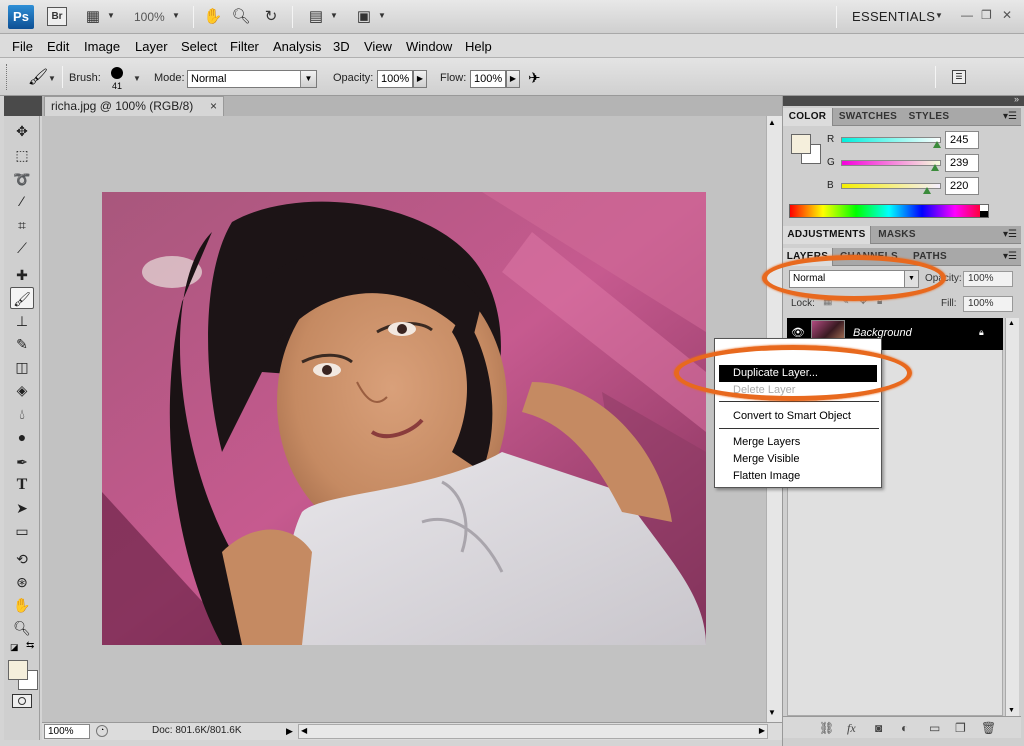 The image size is (1024, 746). I want to click on document-tab: richa.jpg @ 100% (RGB/8) ×, so click(134, 106).